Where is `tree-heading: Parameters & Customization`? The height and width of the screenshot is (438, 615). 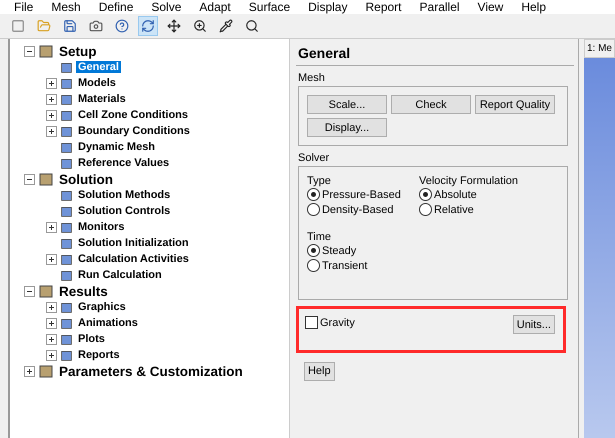
tree-heading: Parameters & Customization is located at coordinates (151, 371).